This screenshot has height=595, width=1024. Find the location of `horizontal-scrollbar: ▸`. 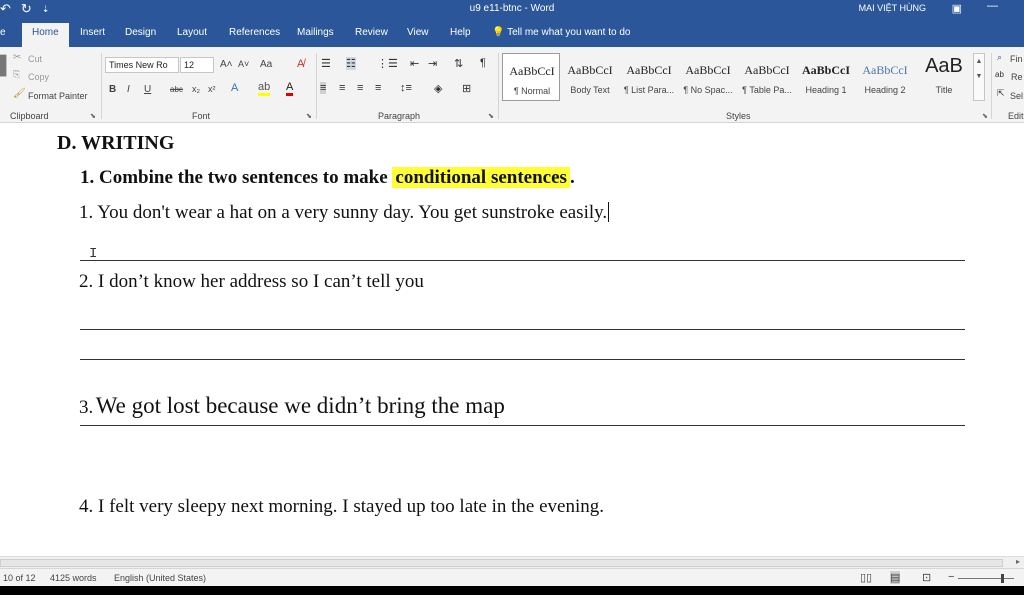

horizontal-scrollbar: ▸ is located at coordinates (512, 562).